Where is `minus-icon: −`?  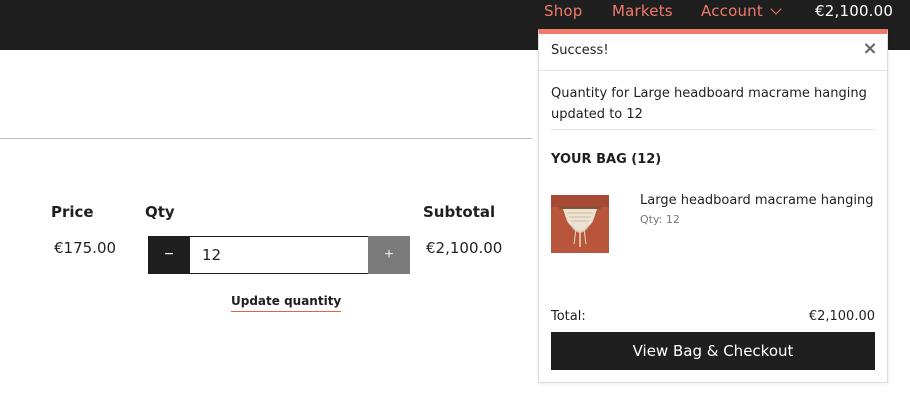 minus-icon: − is located at coordinates (169, 254).